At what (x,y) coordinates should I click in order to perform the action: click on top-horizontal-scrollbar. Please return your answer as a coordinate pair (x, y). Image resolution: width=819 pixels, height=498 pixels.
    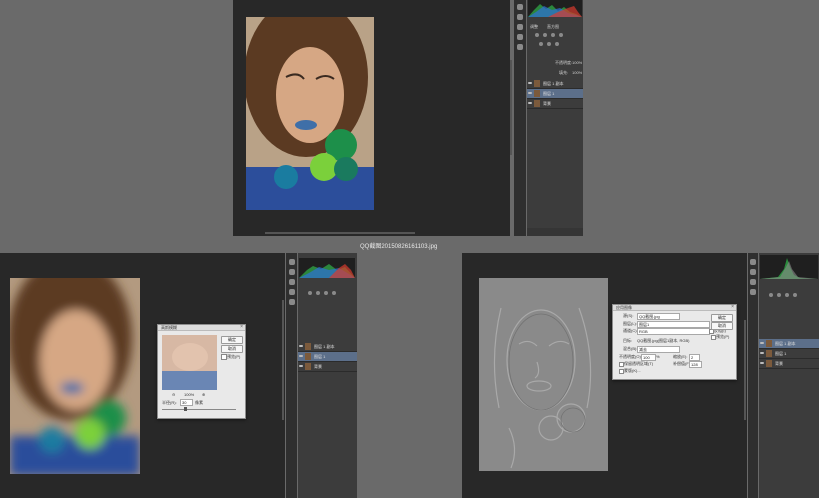
    Looking at the image, I should click on (340, 233).